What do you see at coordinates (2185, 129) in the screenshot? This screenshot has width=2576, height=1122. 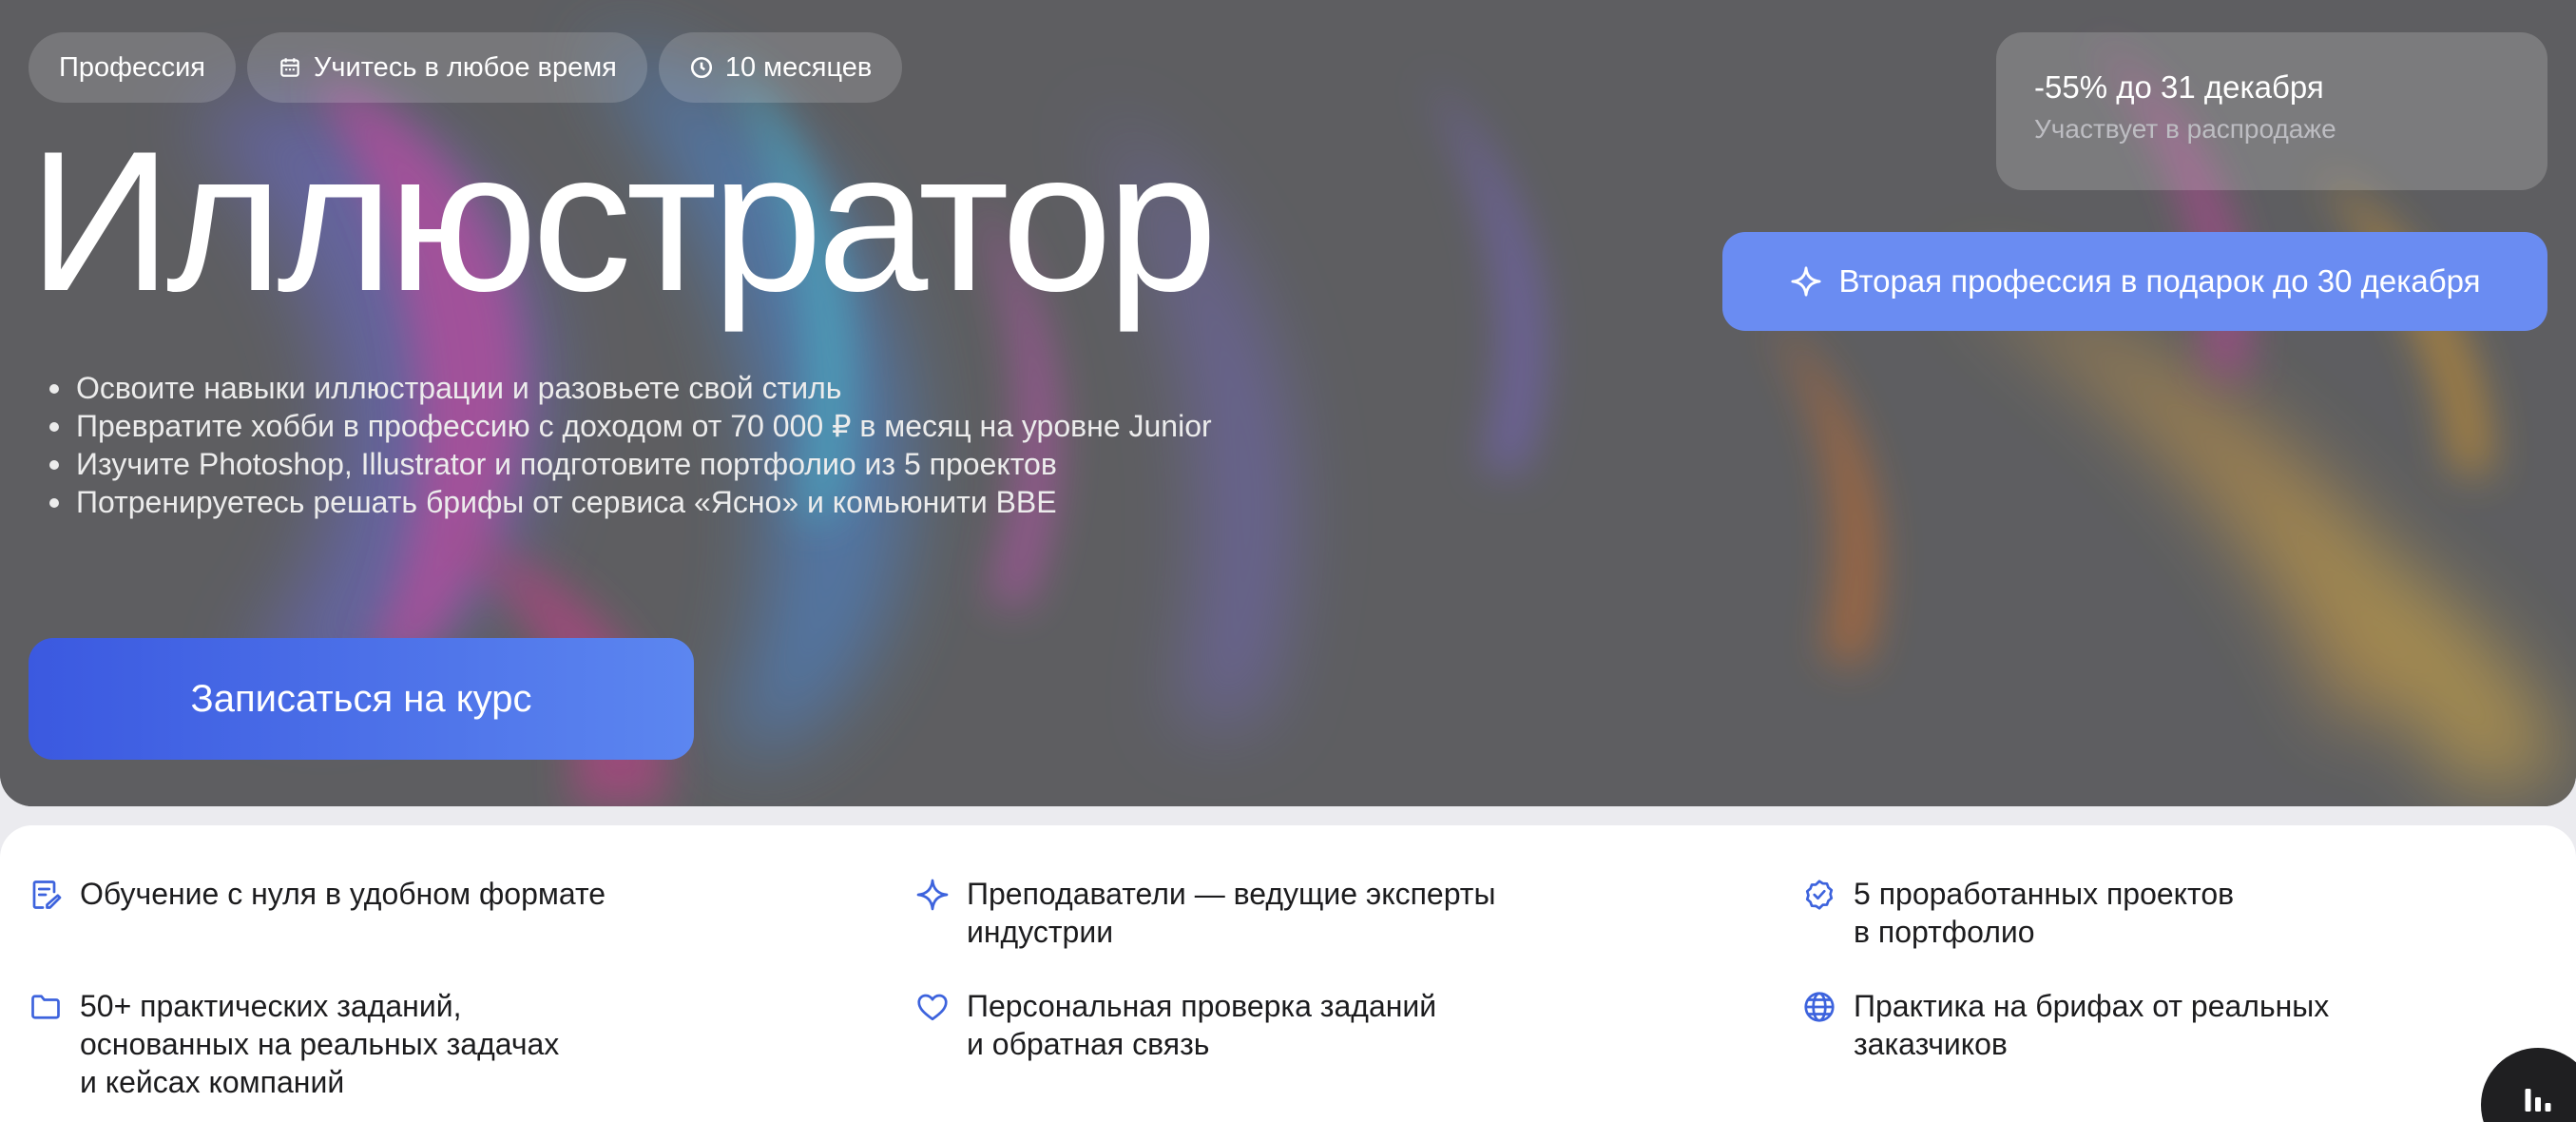 I see `discount-subtitle: Участвует в распродаже` at bounding box center [2185, 129].